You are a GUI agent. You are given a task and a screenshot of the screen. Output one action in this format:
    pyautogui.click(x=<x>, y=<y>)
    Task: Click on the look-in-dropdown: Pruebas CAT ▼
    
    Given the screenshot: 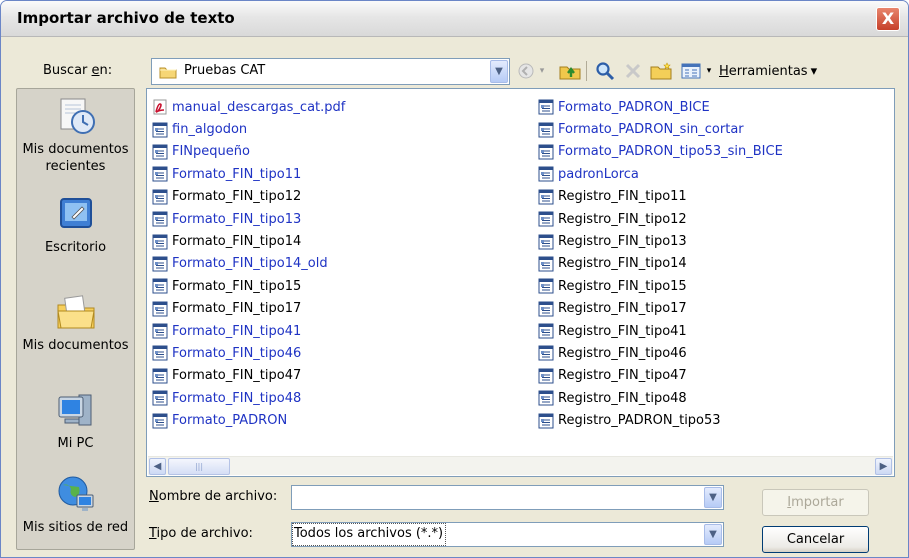 What is the action you would take?
    pyautogui.click(x=330, y=71)
    